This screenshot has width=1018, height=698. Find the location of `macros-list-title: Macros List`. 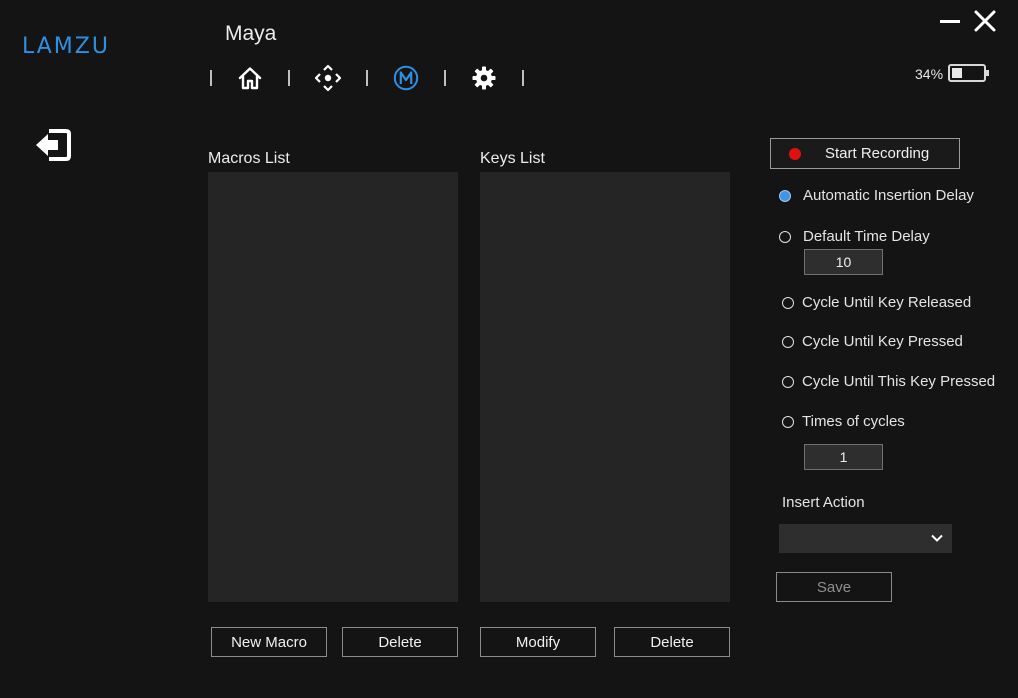

macros-list-title: Macros List is located at coordinates (249, 158).